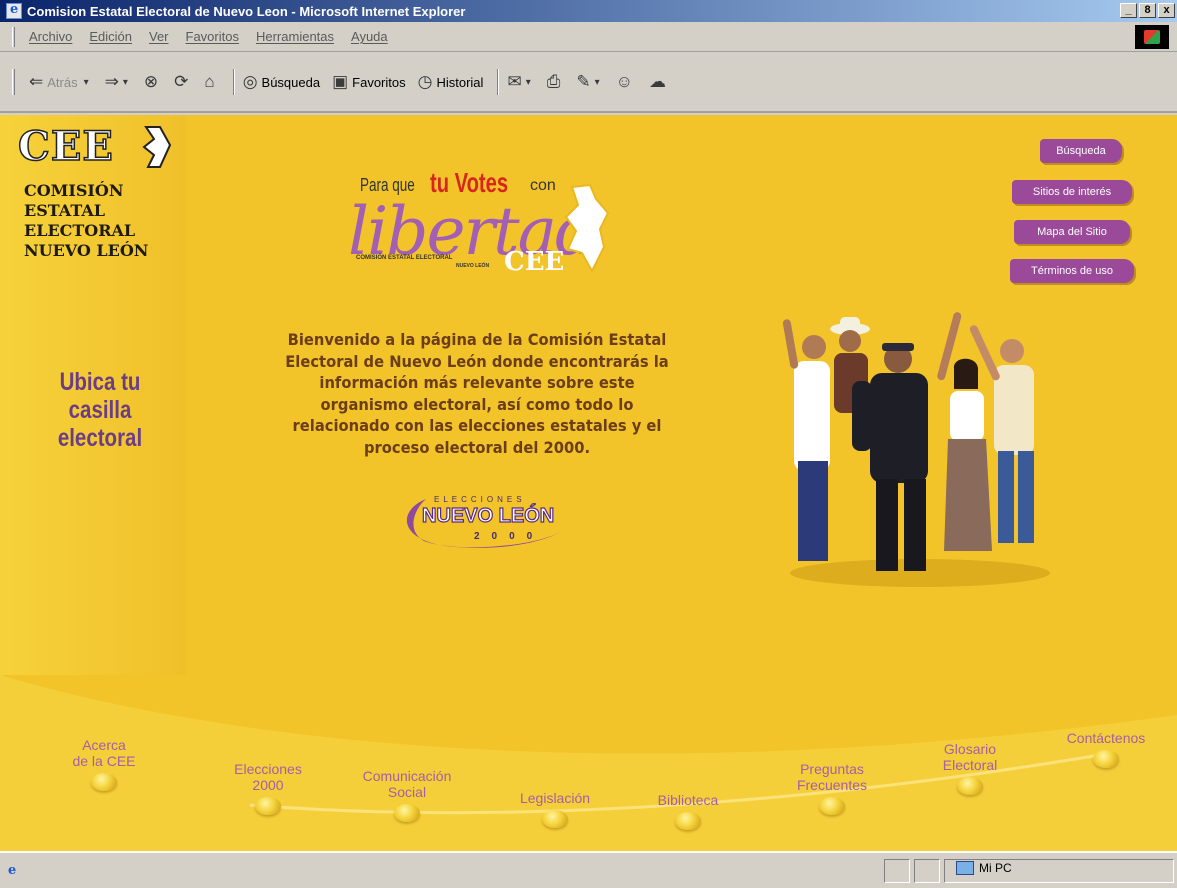 The height and width of the screenshot is (888, 1177). Describe the element at coordinates (1128, 10) in the screenshot. I see `minimize-button: _` at that location.